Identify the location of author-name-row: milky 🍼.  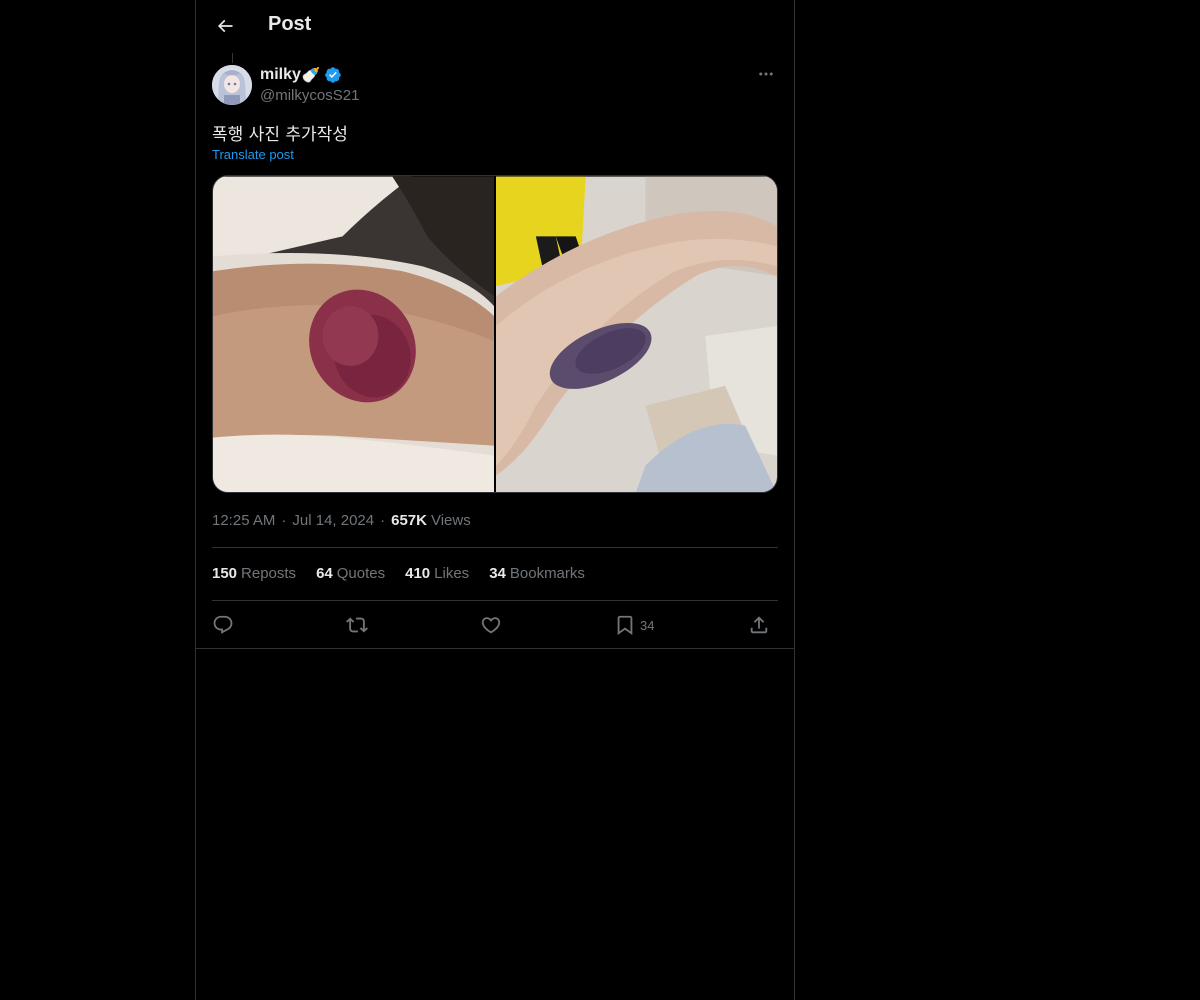
(301, 75).